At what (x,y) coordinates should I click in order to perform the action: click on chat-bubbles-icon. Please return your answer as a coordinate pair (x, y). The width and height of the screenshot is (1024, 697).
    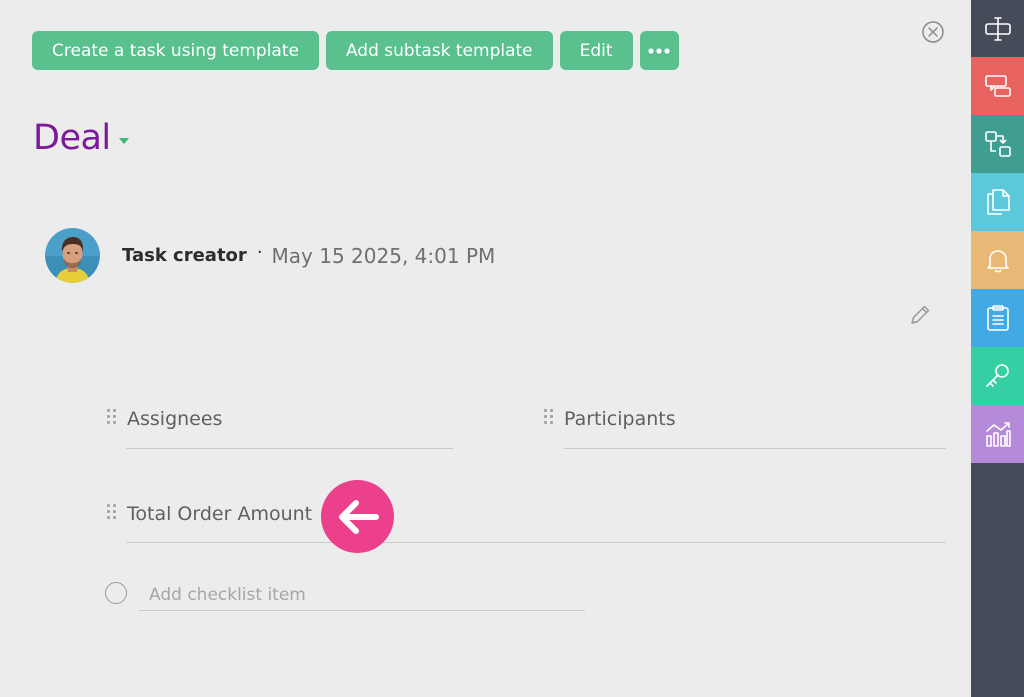
    Looking at the image, I should click on (997, 86).